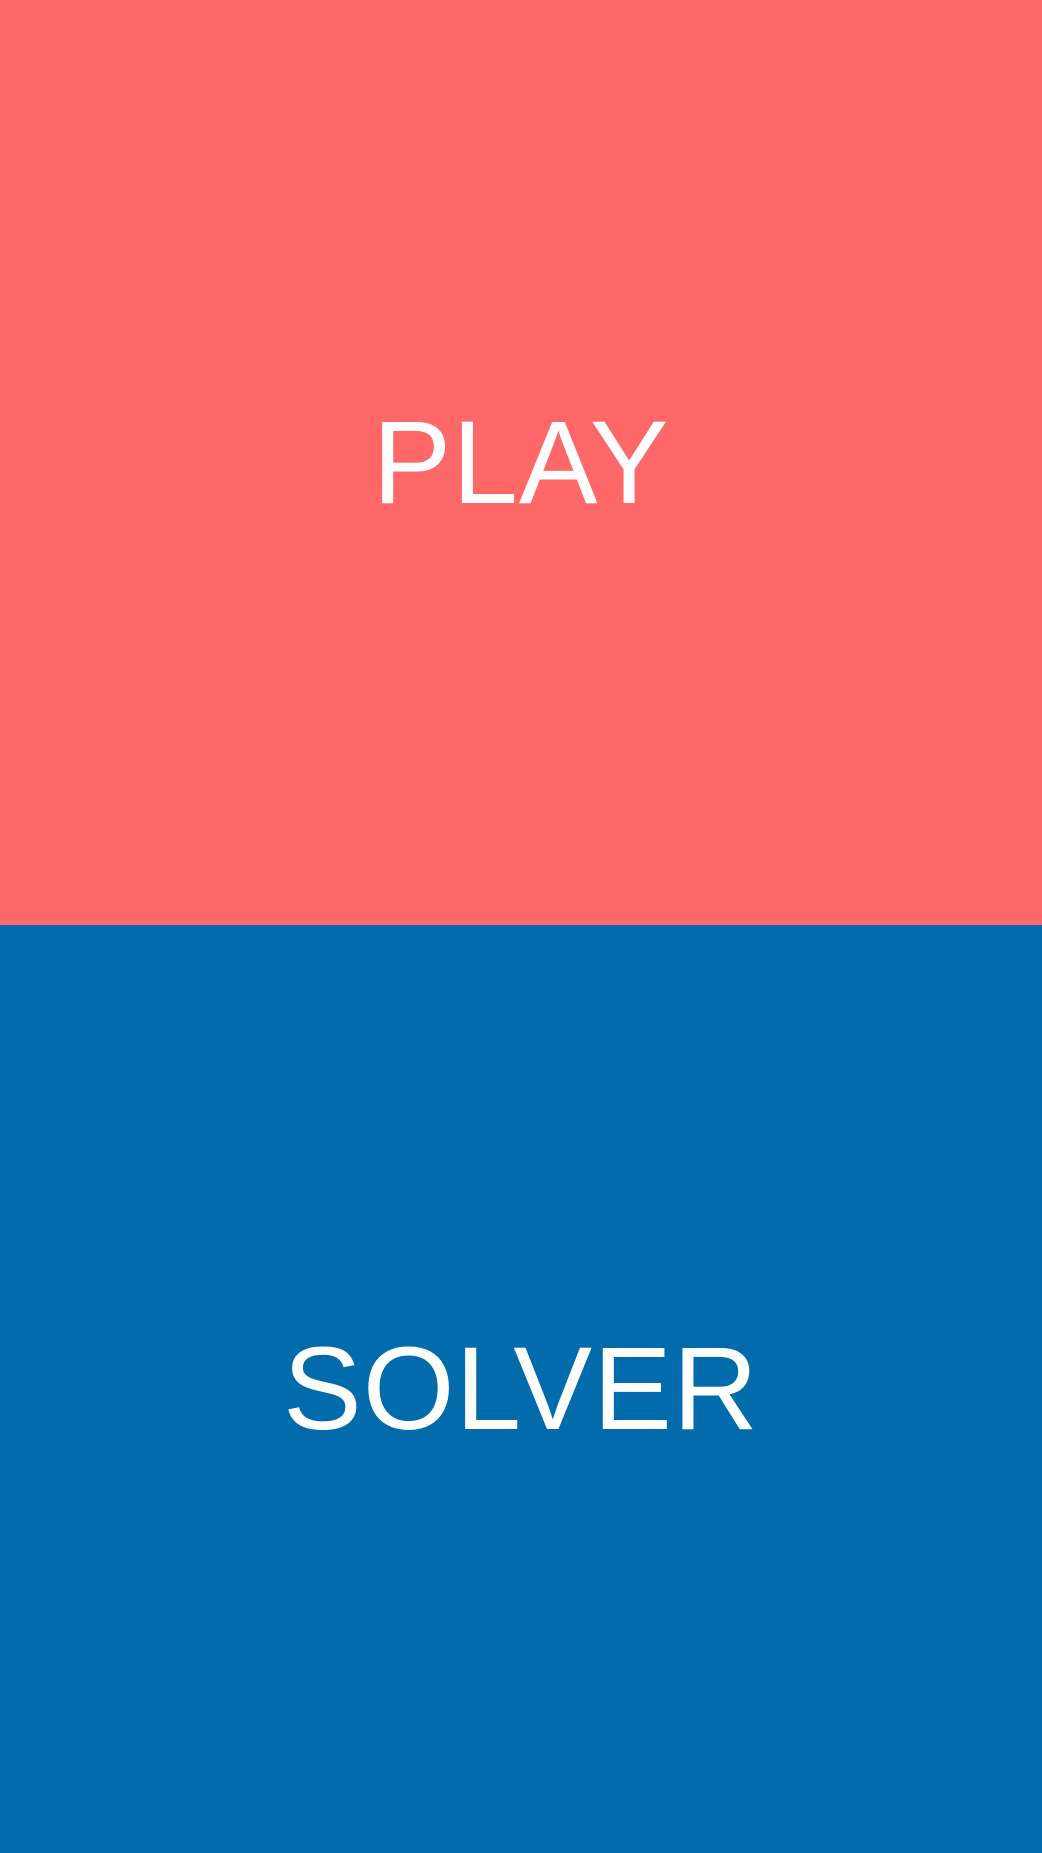  I want to click on play-button-label: PLAY, so click(521, 462).